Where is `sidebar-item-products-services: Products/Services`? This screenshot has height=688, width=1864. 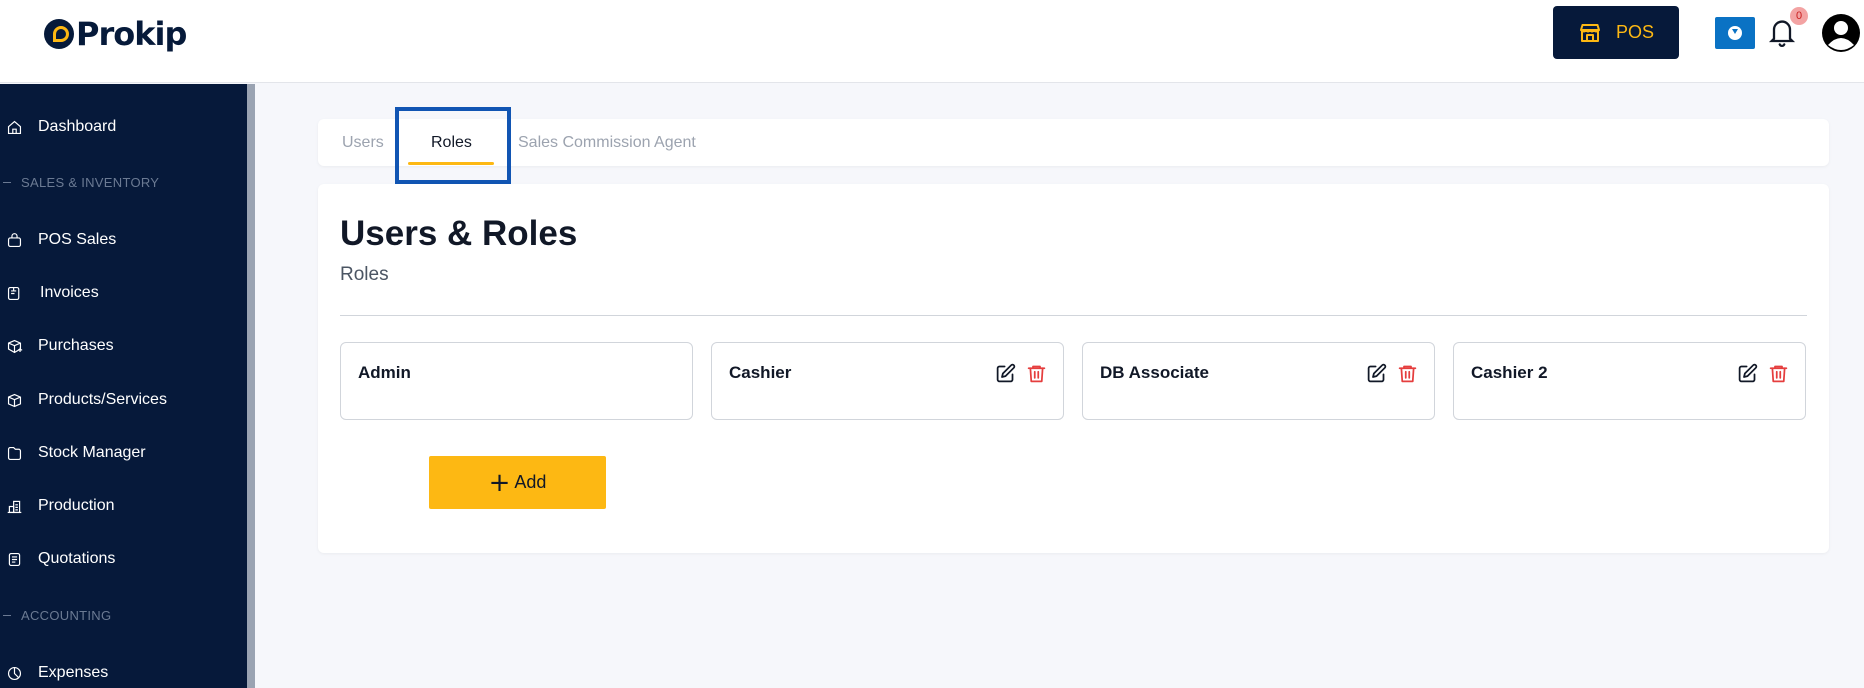
sidebar-item-products-services: Products/Services is located at coordinates (123, 400).